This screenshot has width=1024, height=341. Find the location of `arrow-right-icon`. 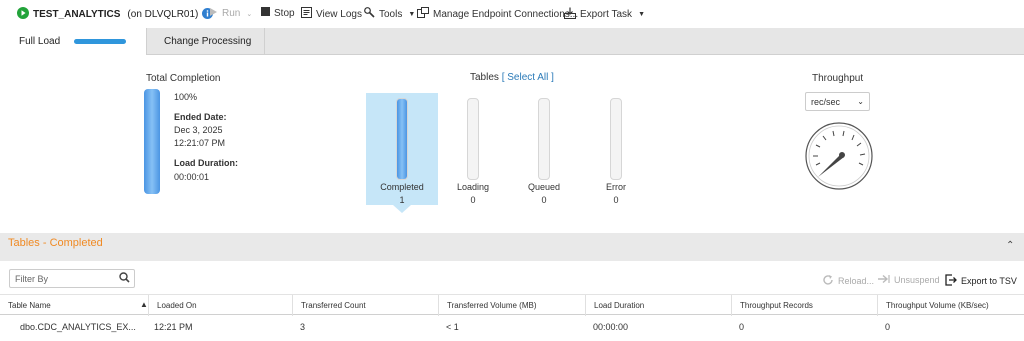

arrow-right-icon is located at coordinates (884, 280).